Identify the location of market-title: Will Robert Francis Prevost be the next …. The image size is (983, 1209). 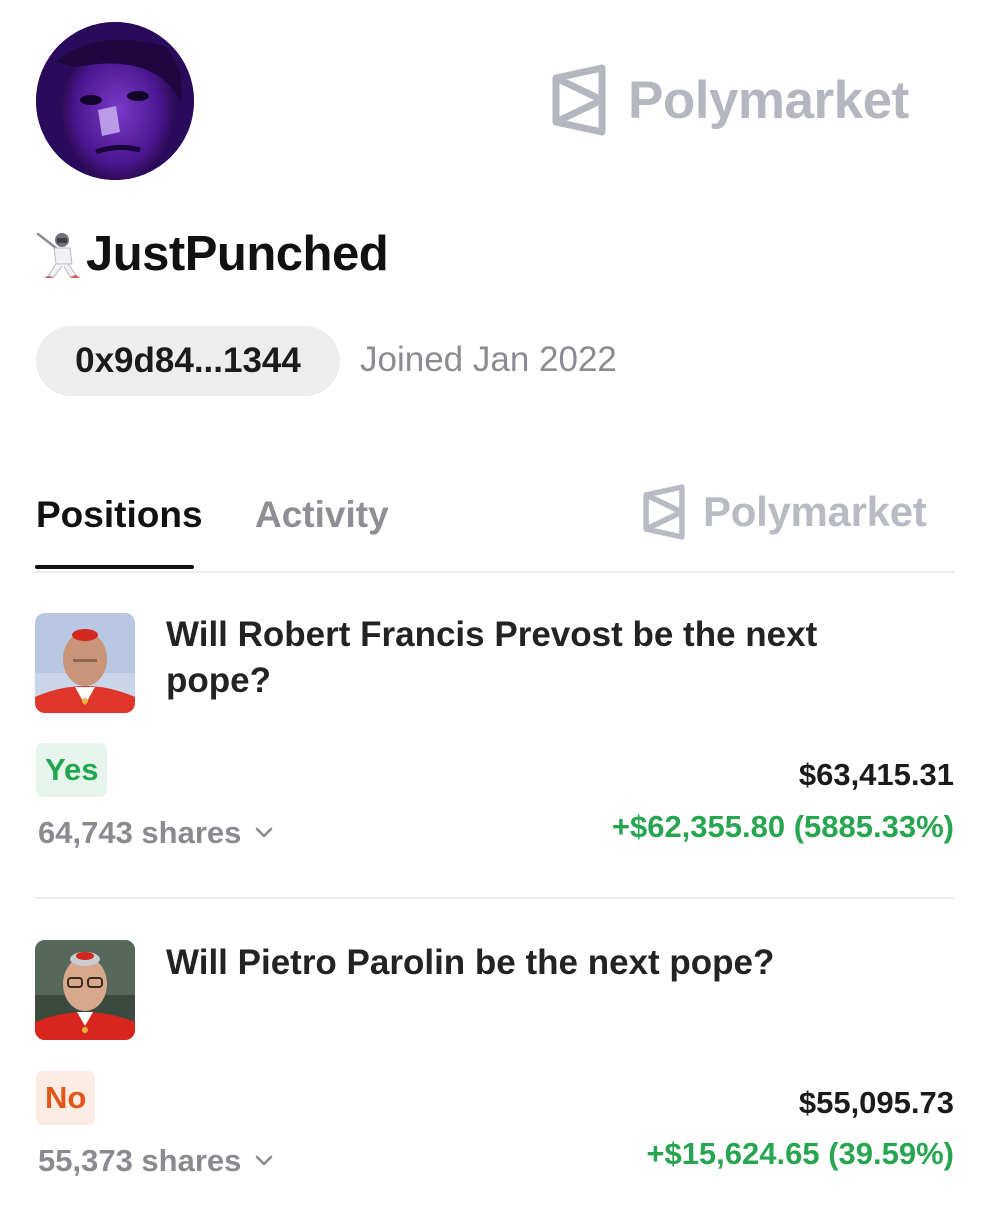
(536, 658).